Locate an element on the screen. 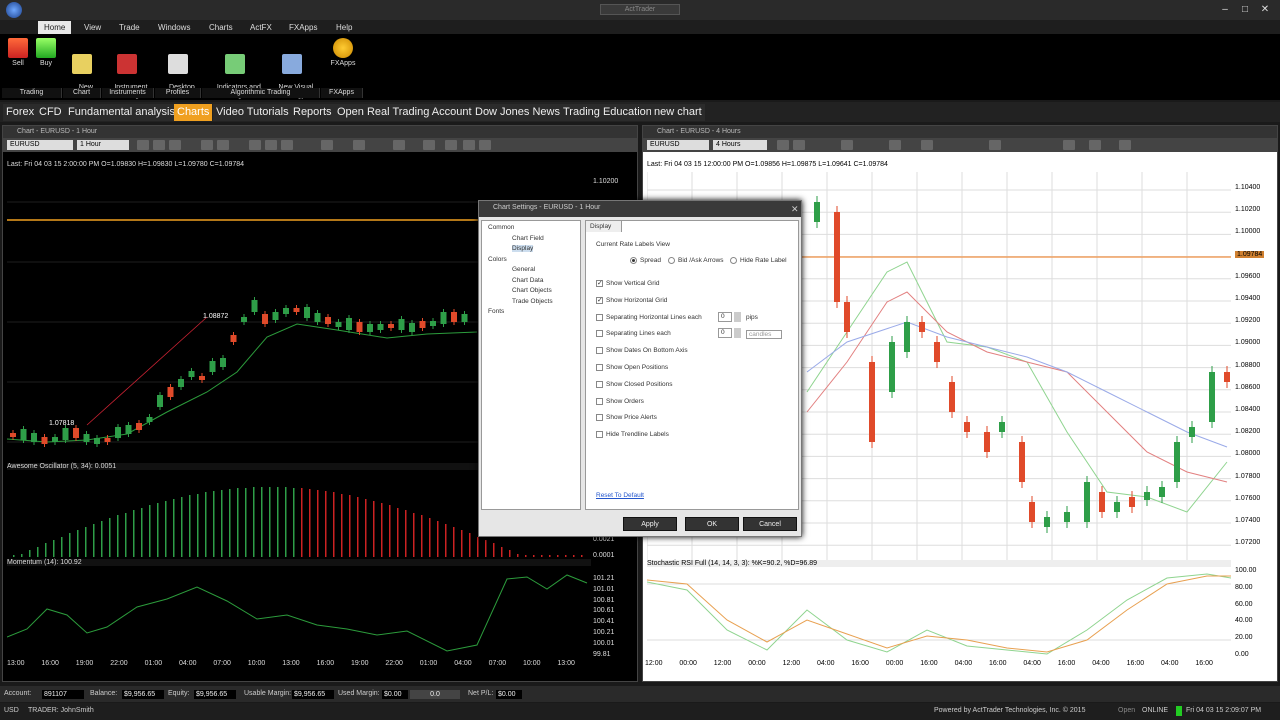  menu-home: Home is located at coordinates (55, 27).